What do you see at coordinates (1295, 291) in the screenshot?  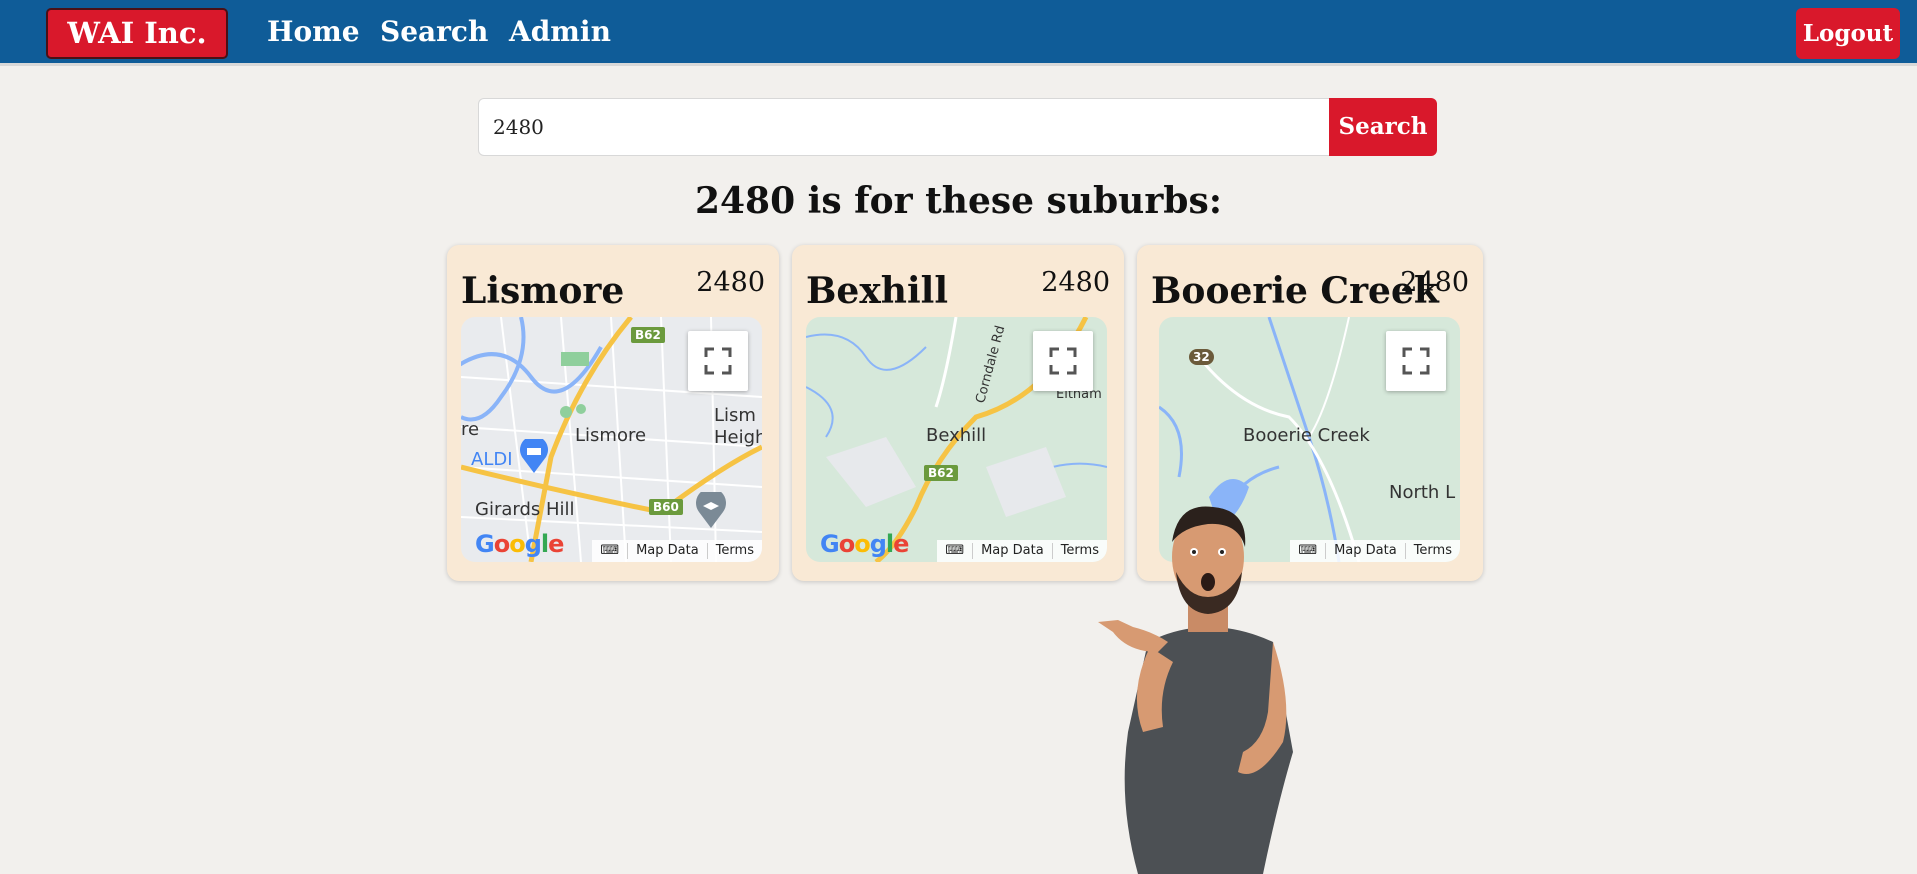 I see `suburb-name: Booerie Creek` at bounding box center [1295, 291].